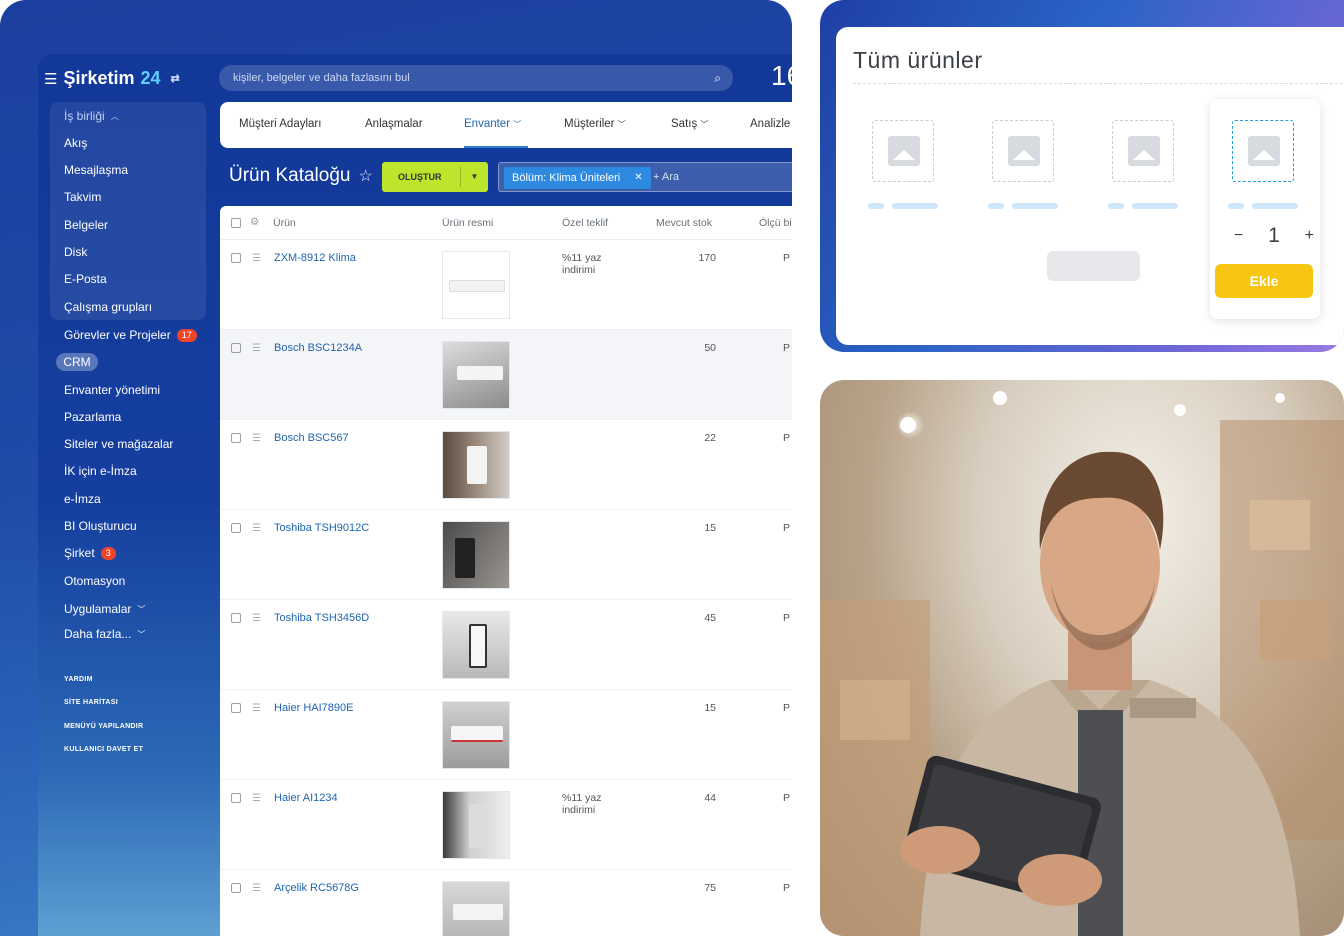  I want to click on caret-down-icon: ▼, so click(474, 177).